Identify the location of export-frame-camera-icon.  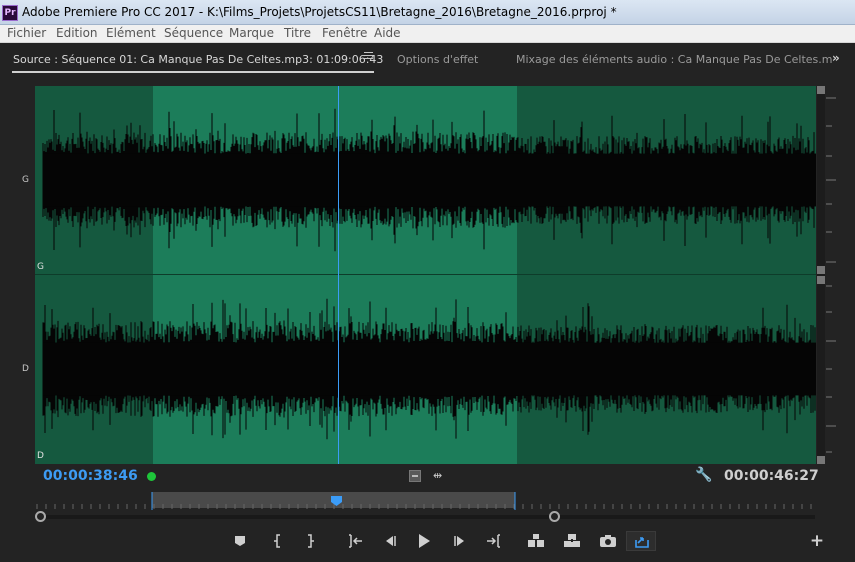
(608, 541).